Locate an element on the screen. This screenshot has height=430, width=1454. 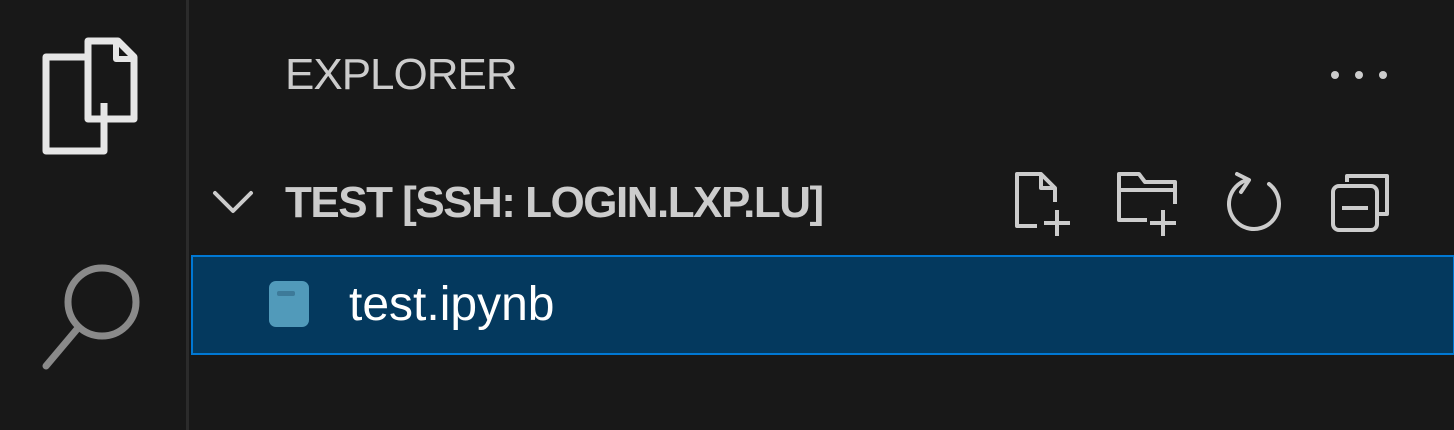
file-name-label: test.ipynb is located at coordinates (452, 304).